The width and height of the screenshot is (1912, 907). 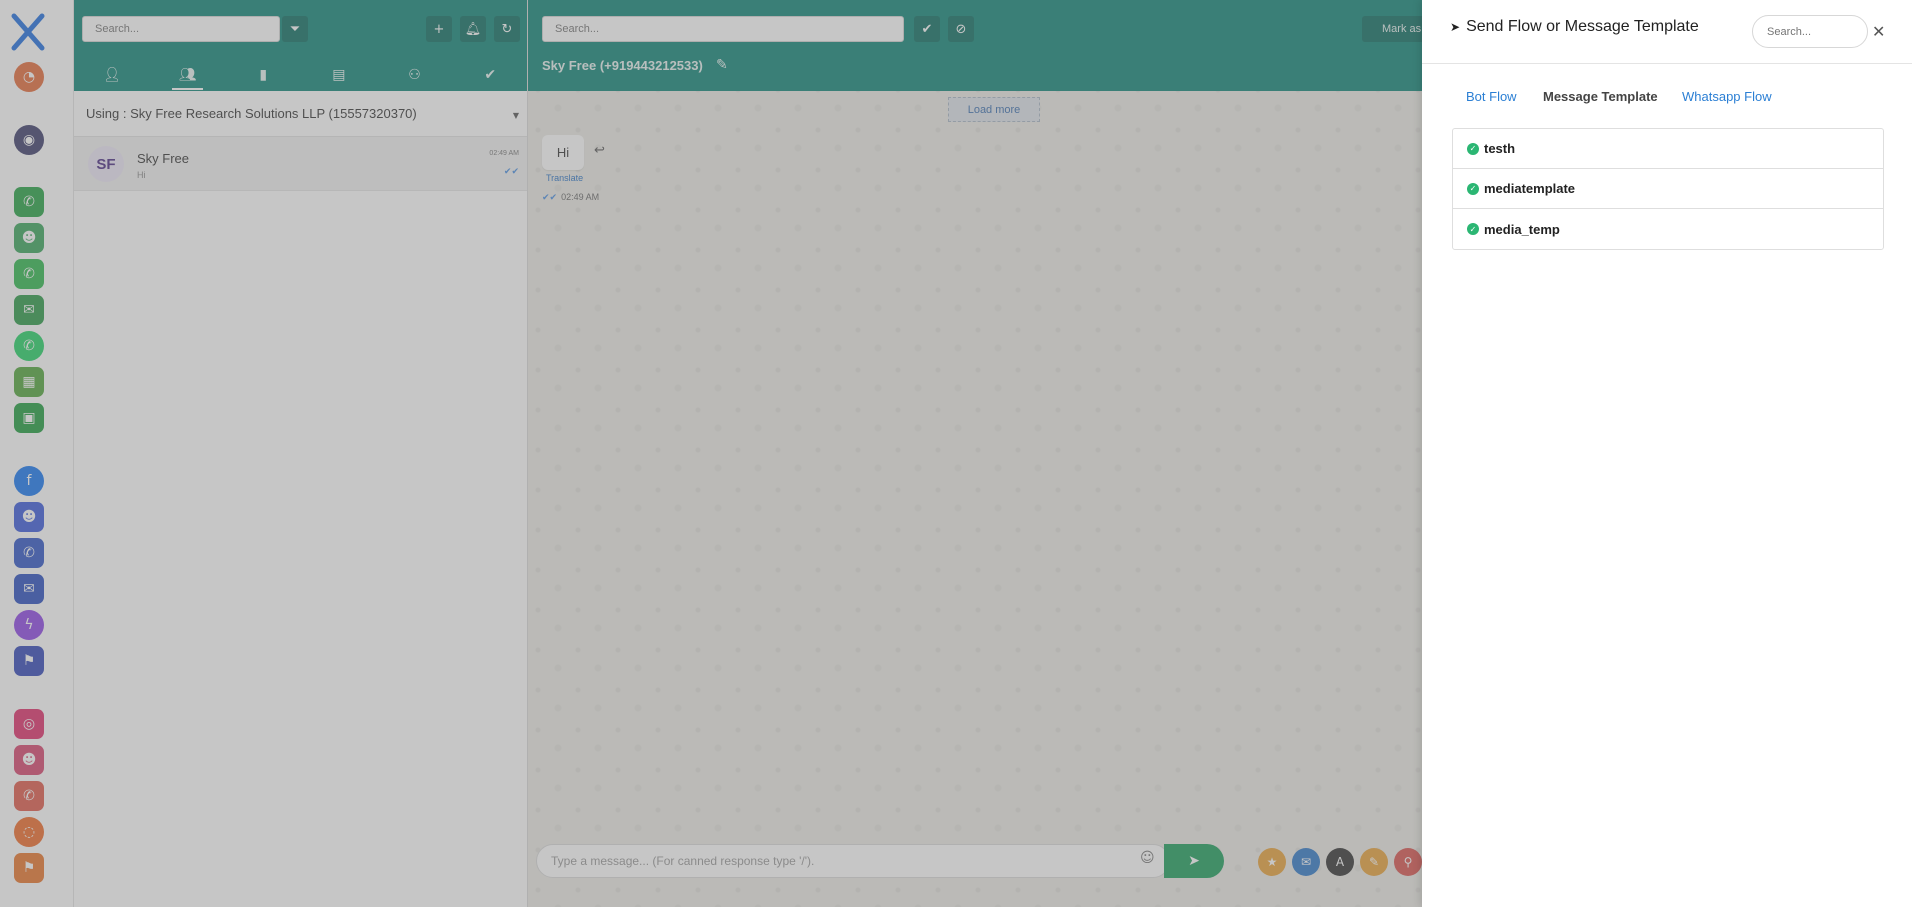 What do you see at coordinates (1878, 32) in the screenshot?
I see `close-icon: ✕` at bounding box center [1878, 32].